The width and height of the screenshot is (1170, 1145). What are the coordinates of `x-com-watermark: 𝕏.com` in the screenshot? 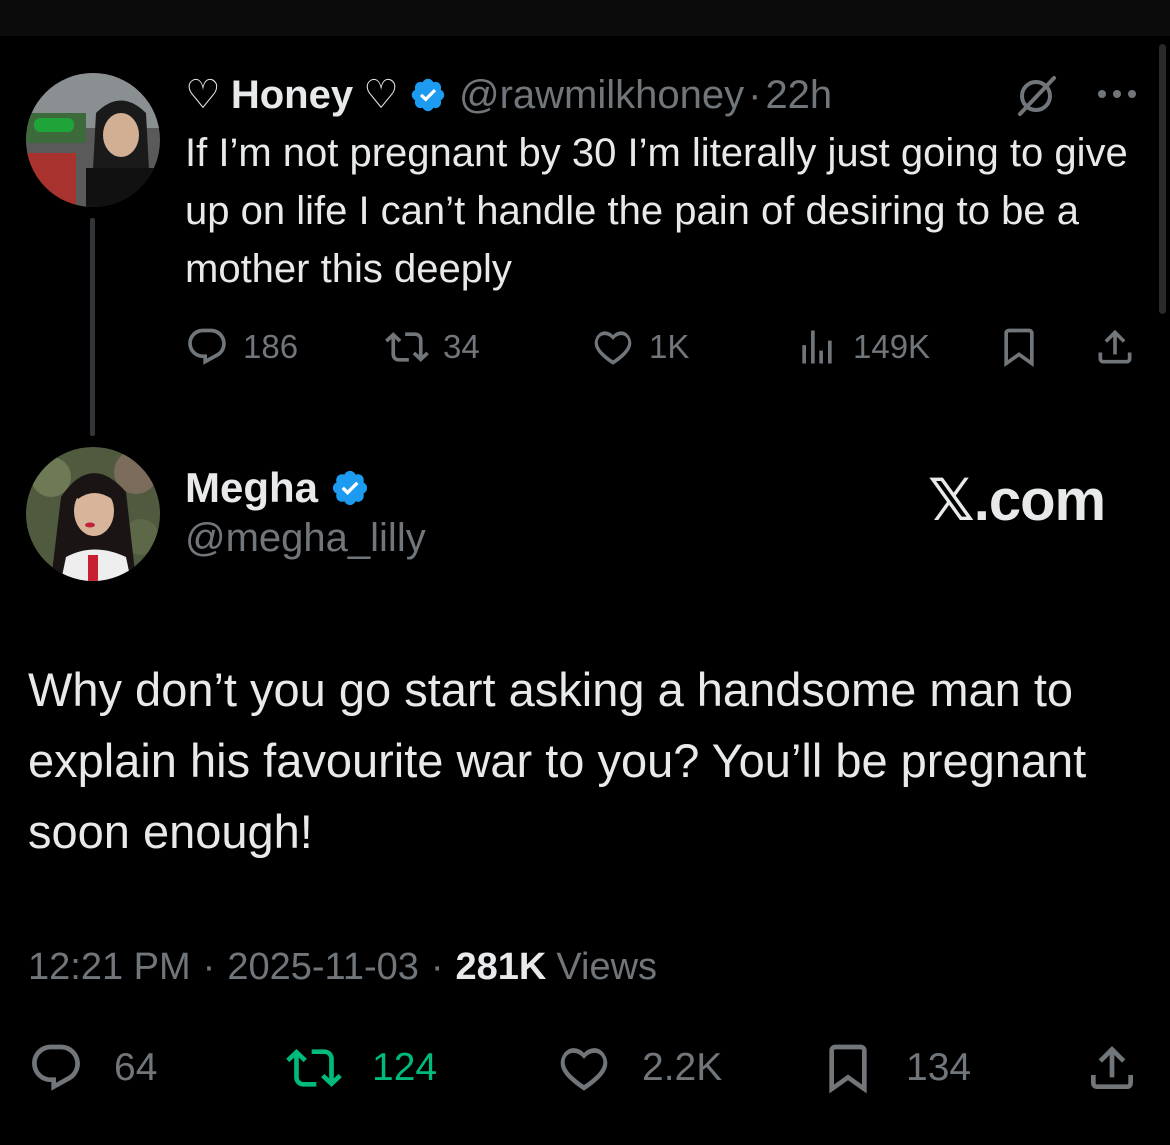 It's located at (1017, 500).